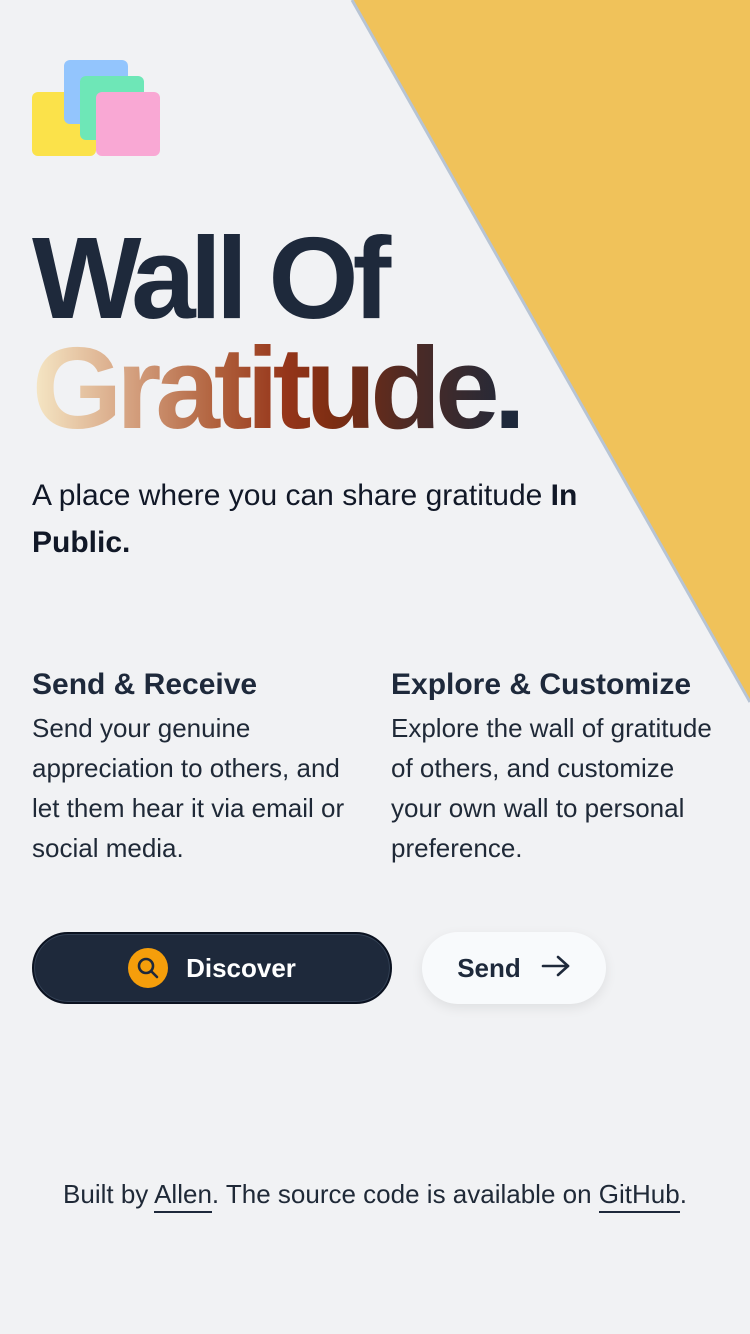  I want to click on github-link: GitHub, so click(639, 1196).